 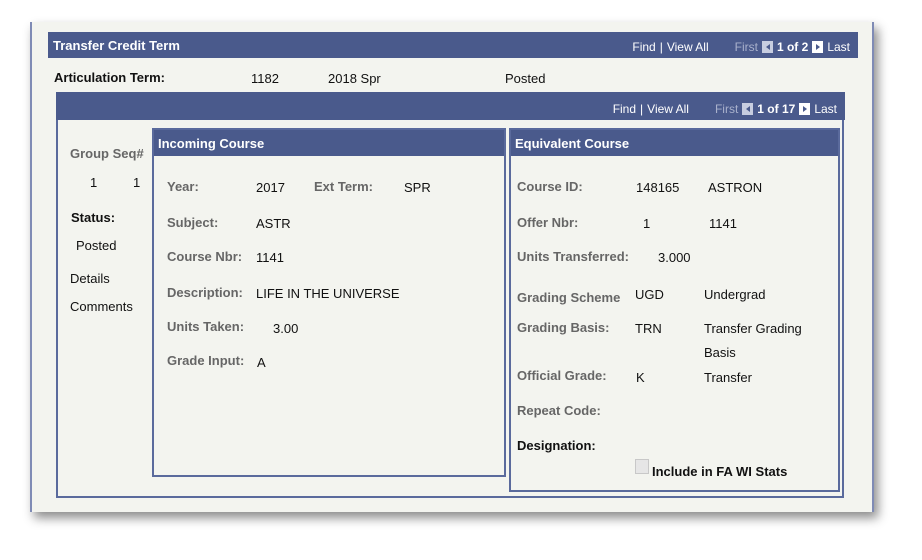 What do you see at coordinates (273, 223) in the screenshot?
I see `subject-value: ASTR` at bounding box center [273, 223].